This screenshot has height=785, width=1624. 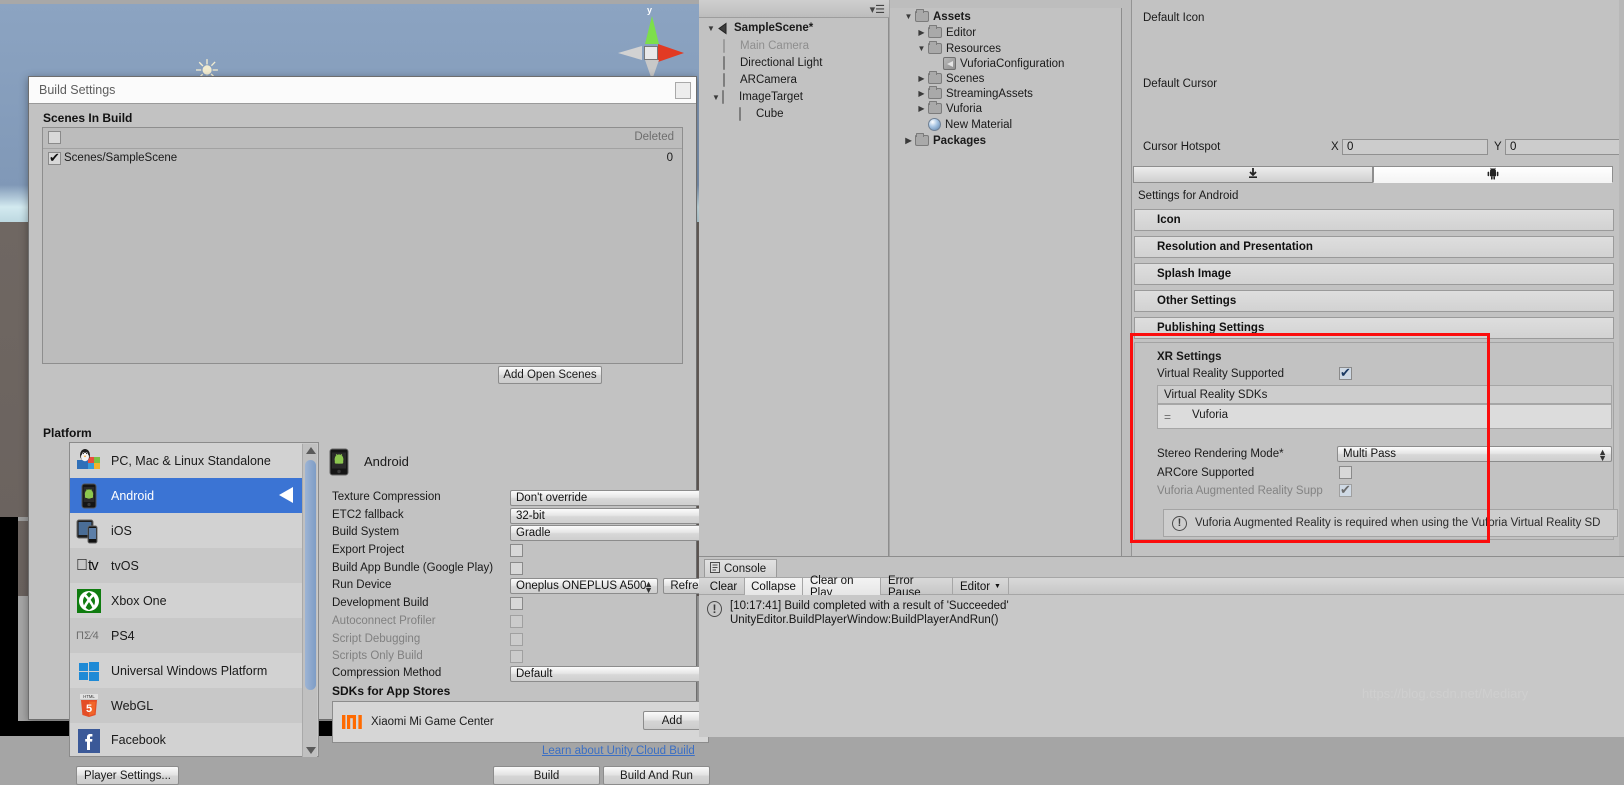 What do you see at coordinates (618, 751) in the screenshot?
I see `unity-cloud-build-link: Learn about Unity Cloud Build` at bounding box center [618, 751].